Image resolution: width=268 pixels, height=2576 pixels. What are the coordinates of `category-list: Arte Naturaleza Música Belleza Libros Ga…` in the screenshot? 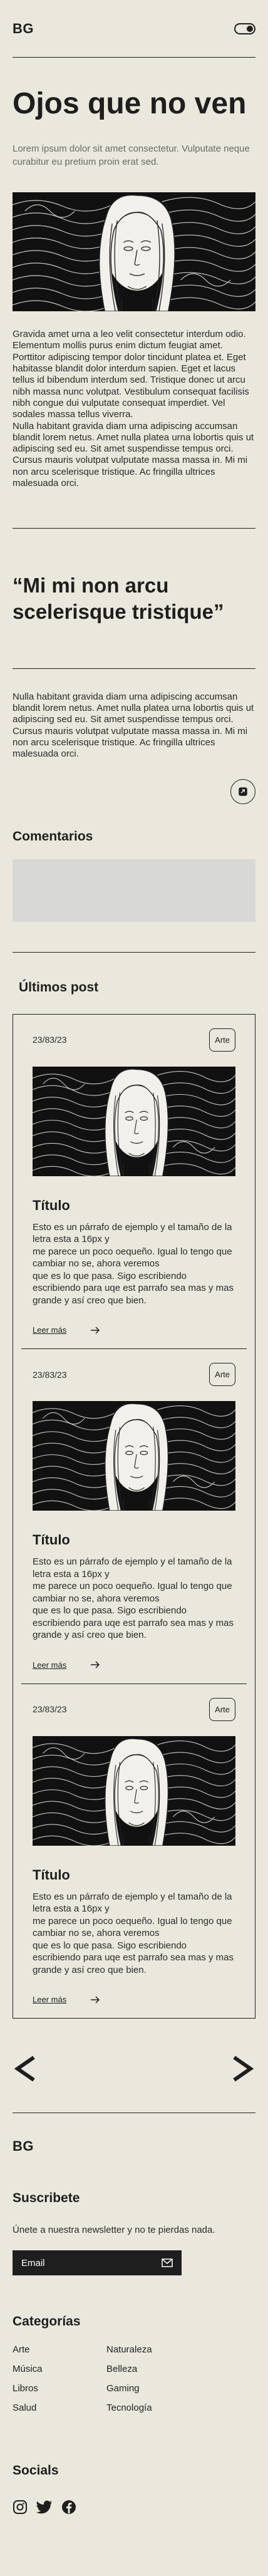 It's located at (134, 2378).